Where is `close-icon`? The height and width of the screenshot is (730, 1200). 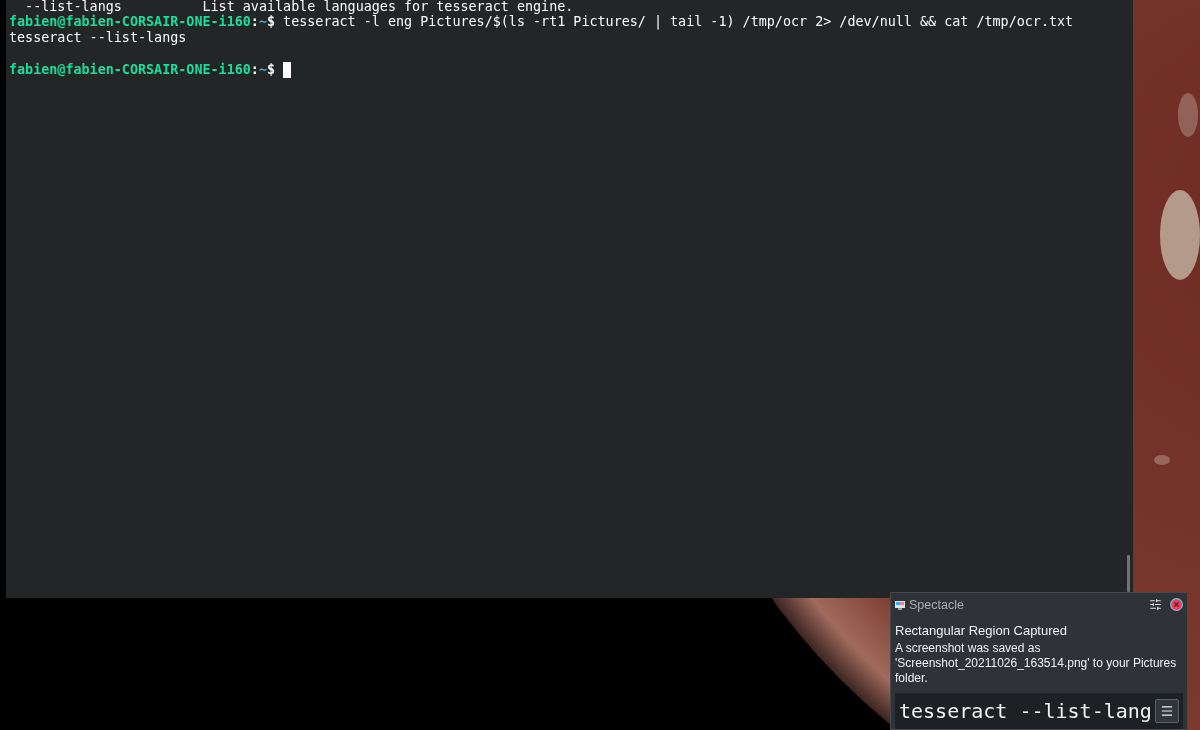
close-icon is located at coordinates (1176, 605).